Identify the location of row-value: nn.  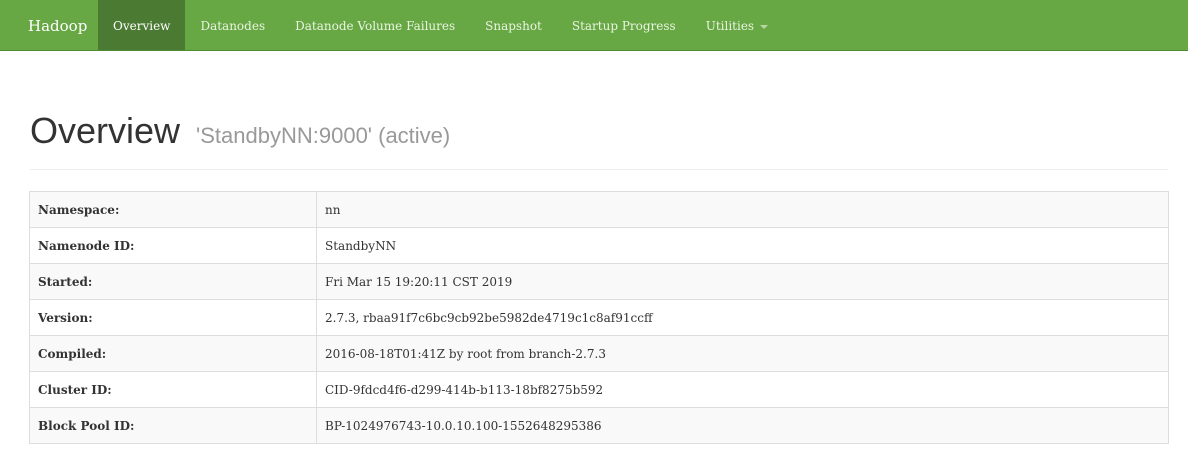
(742, 209).